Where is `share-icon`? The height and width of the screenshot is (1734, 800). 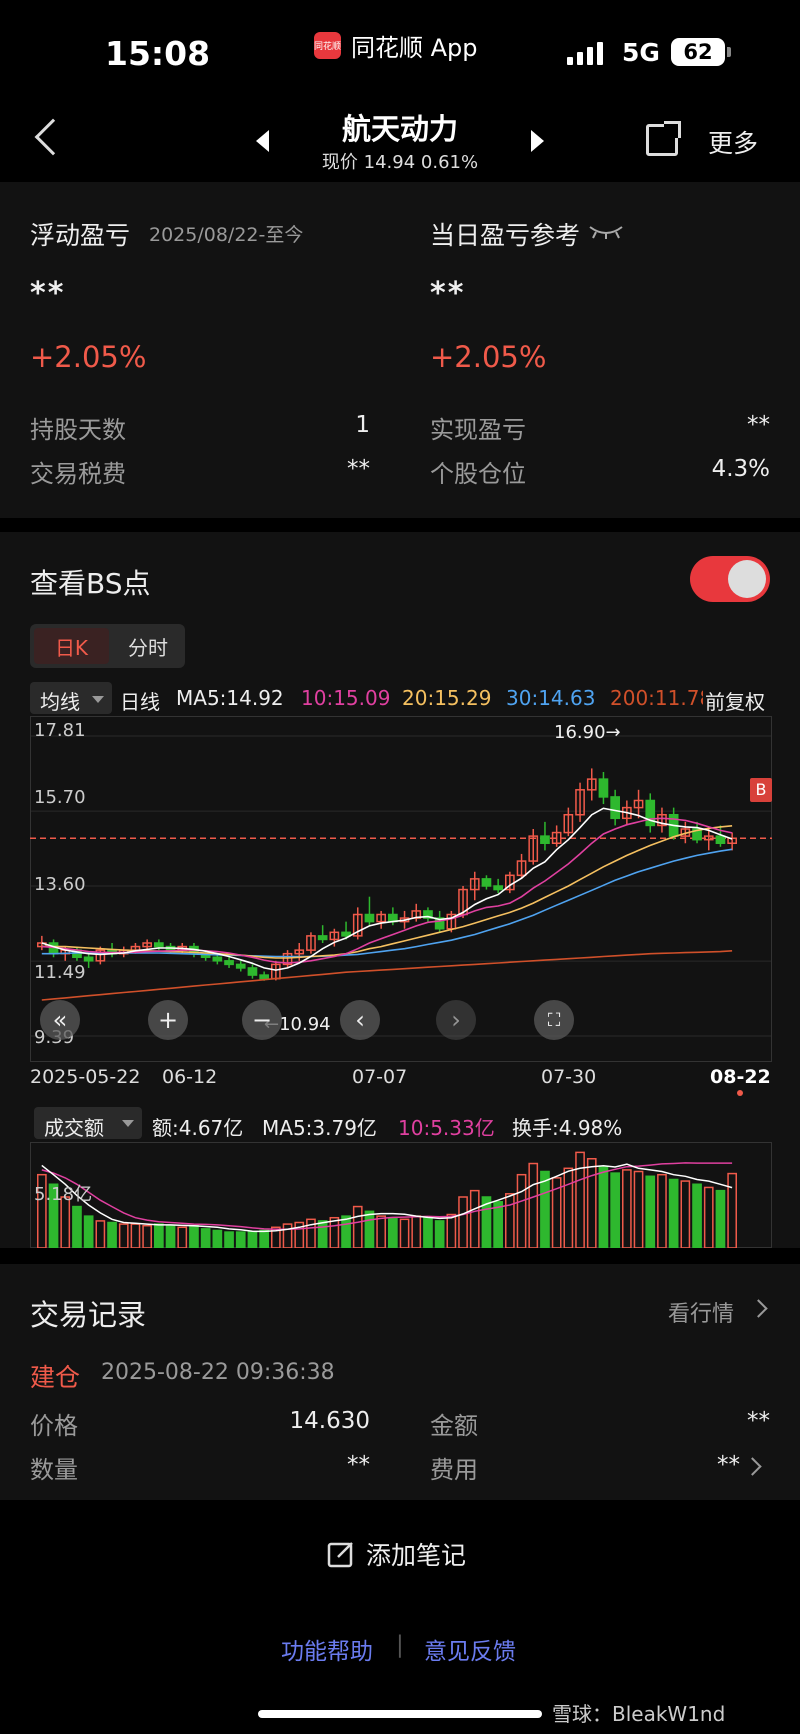 share-icon is located at coordinates (663, 138).